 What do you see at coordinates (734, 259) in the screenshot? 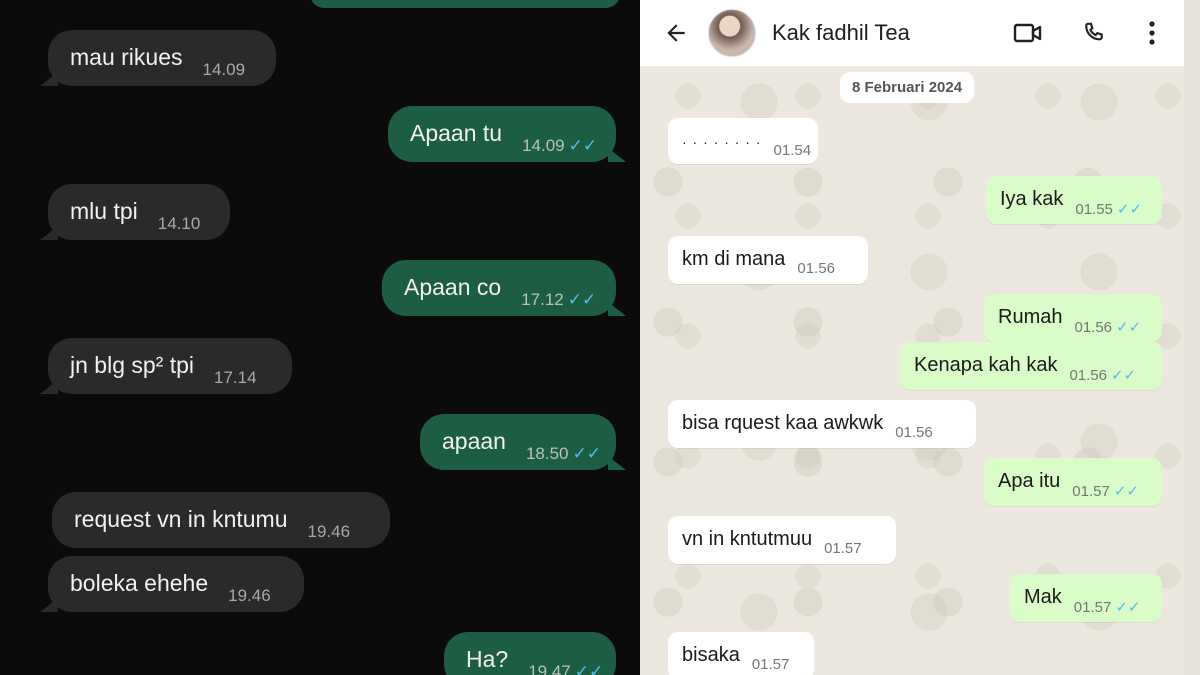
I see `message-text: km di mana` at bounding box center [734, 259].